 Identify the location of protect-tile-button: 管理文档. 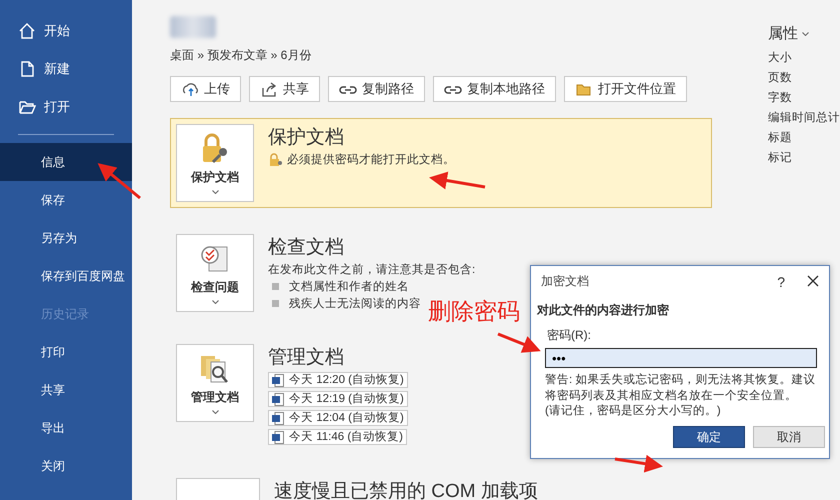
(215, 383).